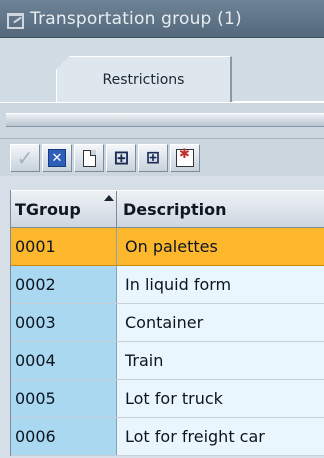  What do you see at coordinates (64, 322) in the screenshot?
I see `tgroup-cell: 0003` at bounding box center [64, 322].